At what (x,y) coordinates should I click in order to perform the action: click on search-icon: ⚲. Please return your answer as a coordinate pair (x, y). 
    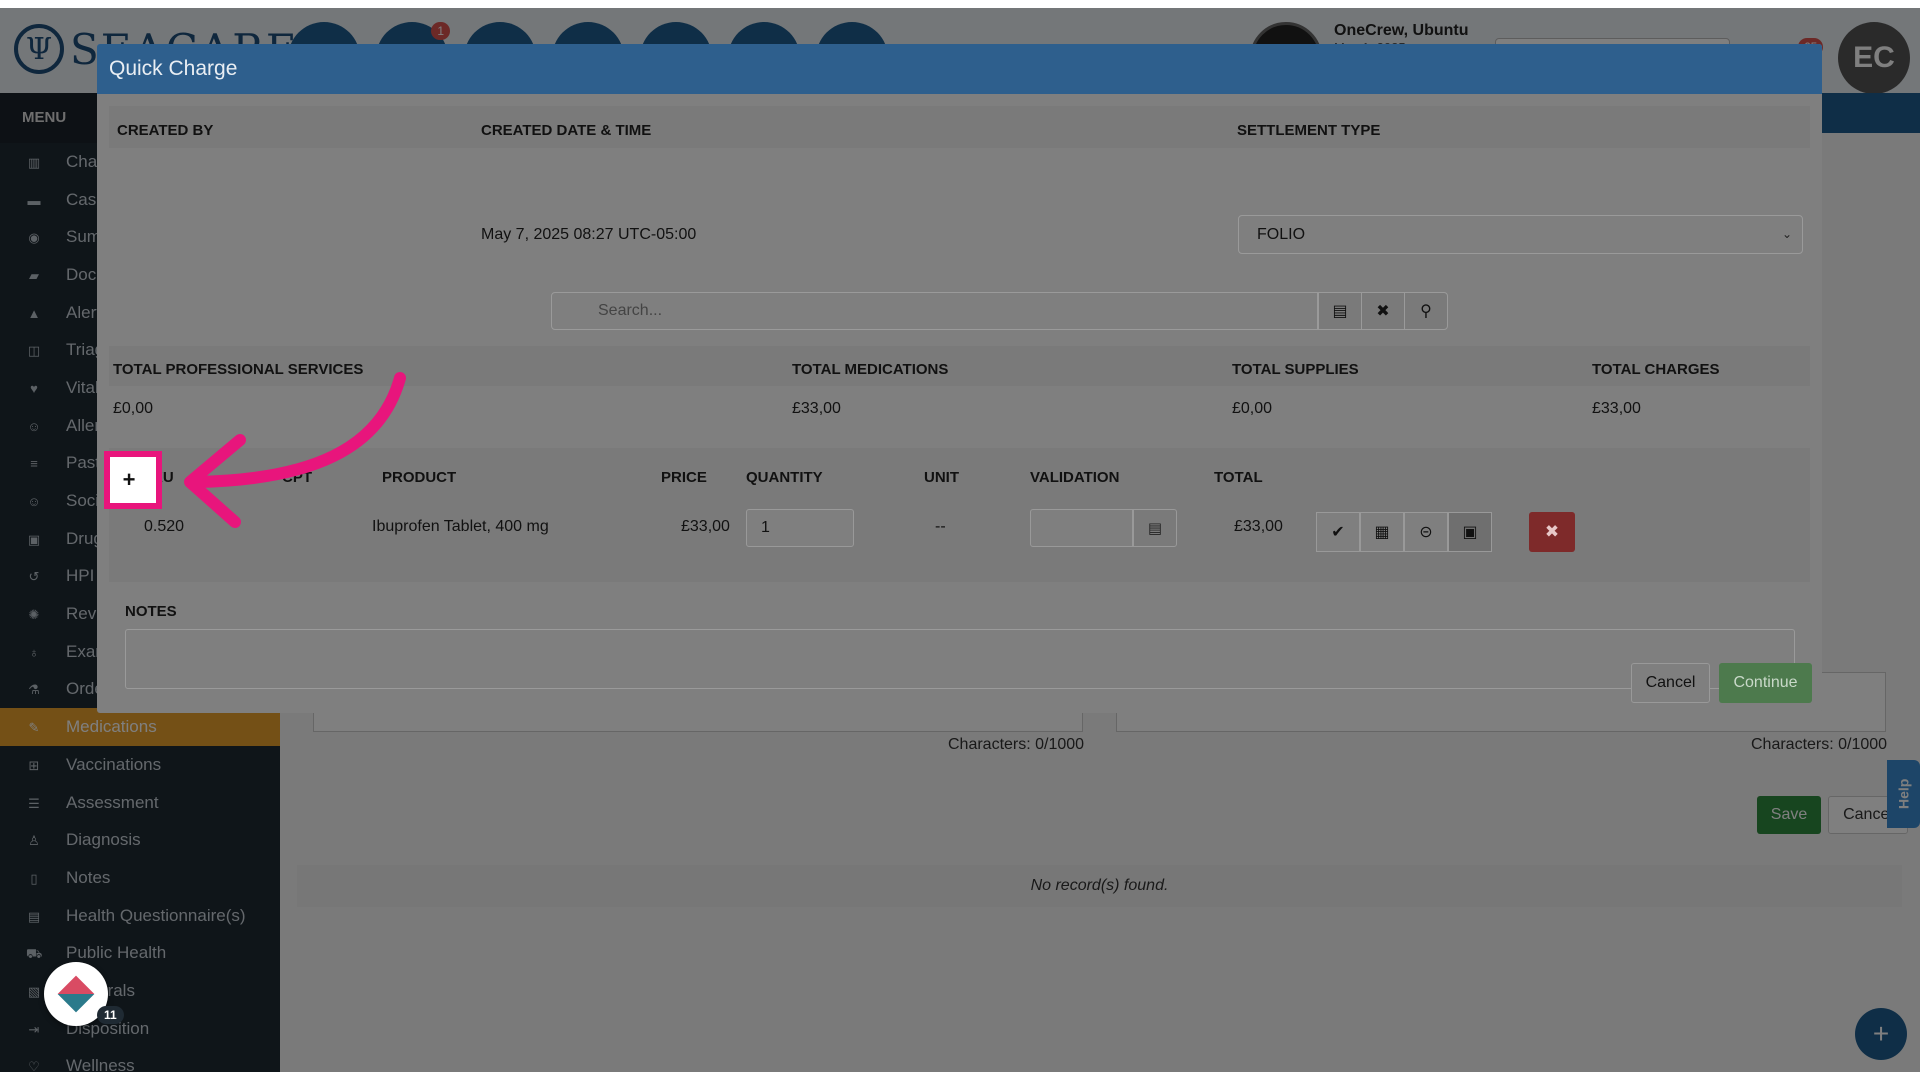
    Looking at the image, I should click on (1426, 311).